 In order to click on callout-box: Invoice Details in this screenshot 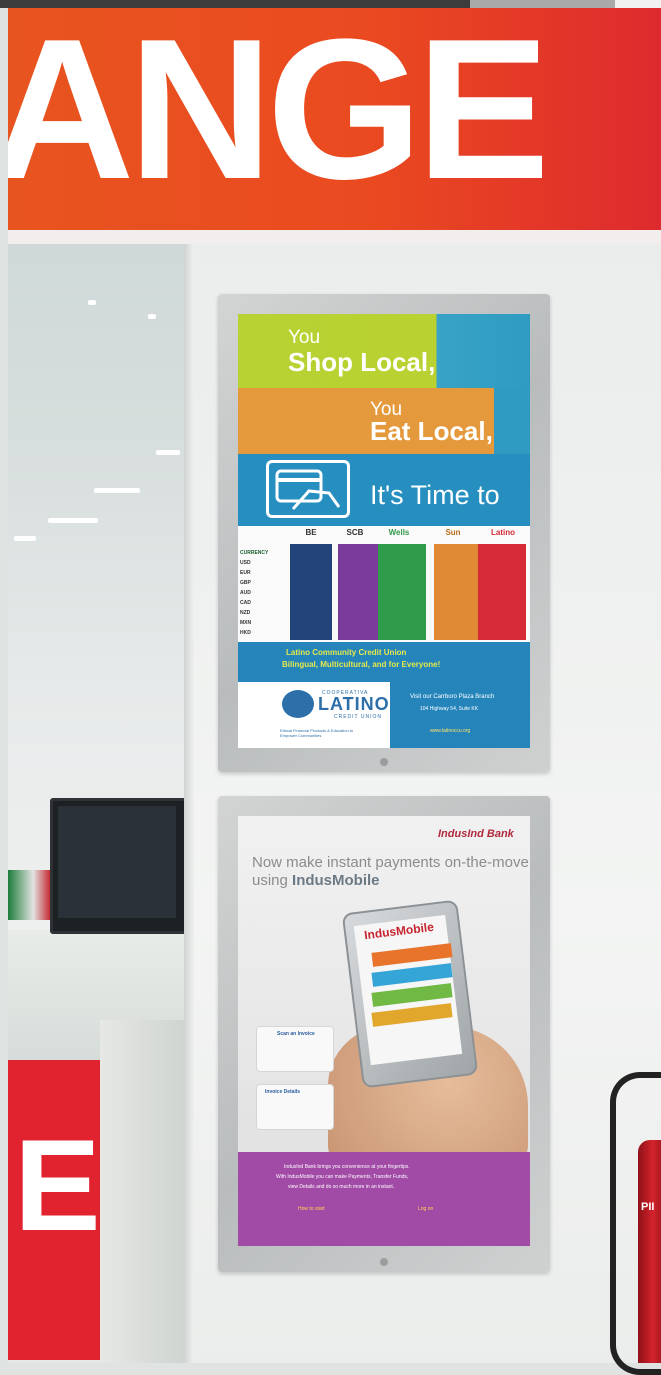, I will do `click(295, 1107)`.